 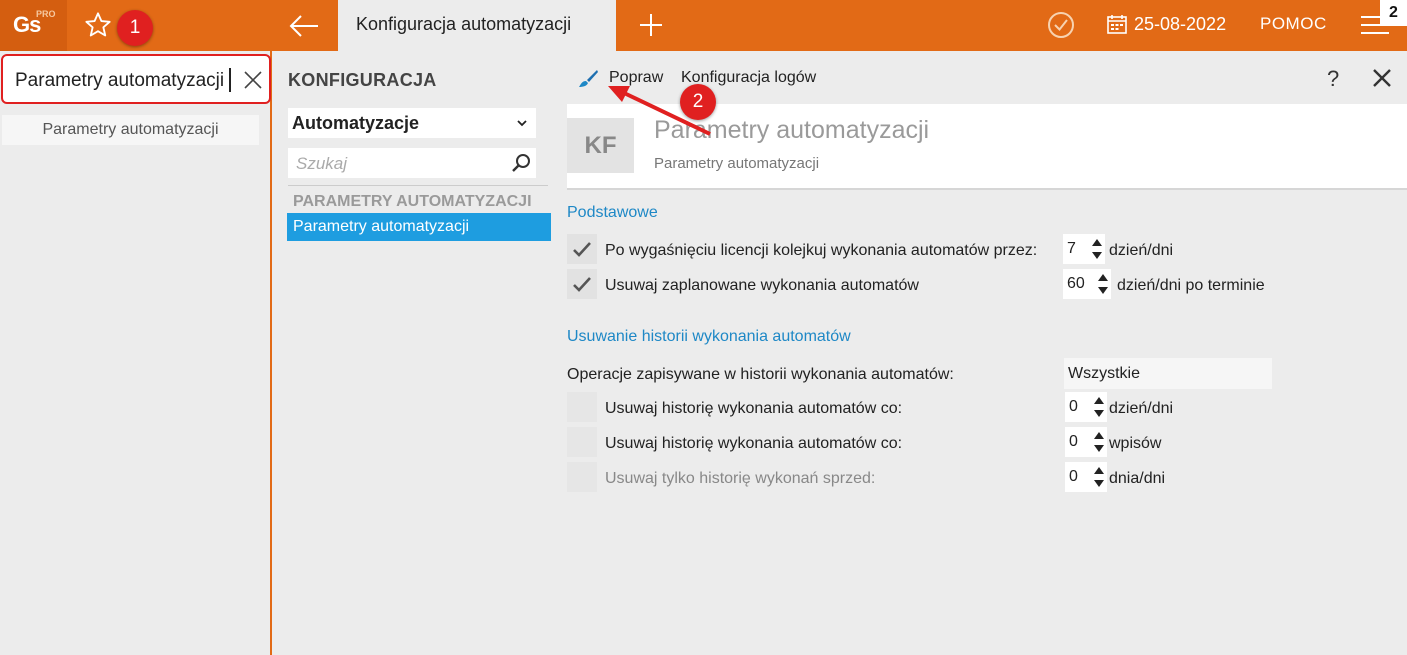 What do you see at coordinates (709, 336) in the screenshot?
I see `section-title-history: Usuwanie historii wykonania automatów` at bounding box center [709, 336].